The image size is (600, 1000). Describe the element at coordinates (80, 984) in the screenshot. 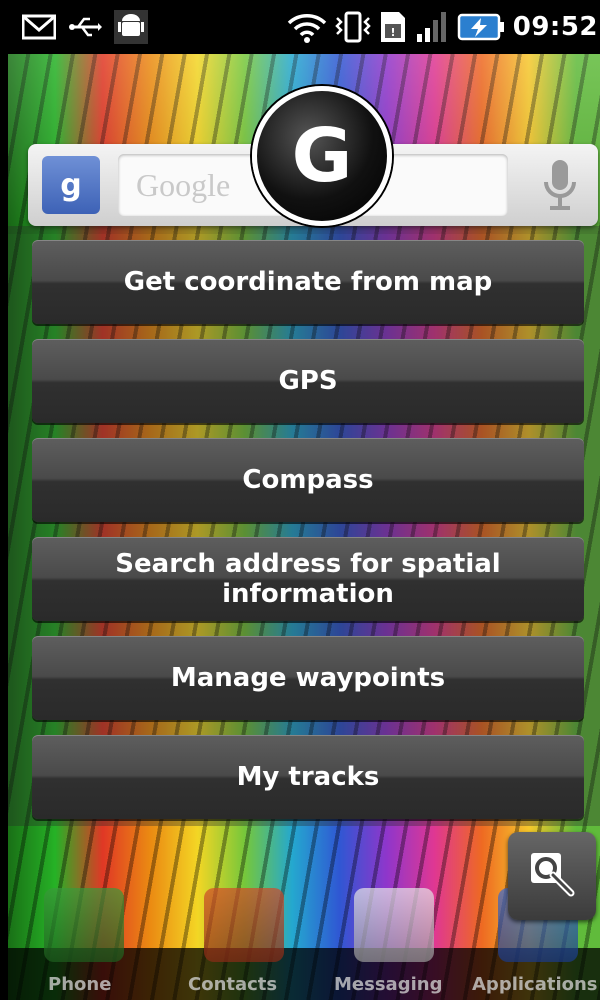

I see `dock-label-phone: Phone` at that location.